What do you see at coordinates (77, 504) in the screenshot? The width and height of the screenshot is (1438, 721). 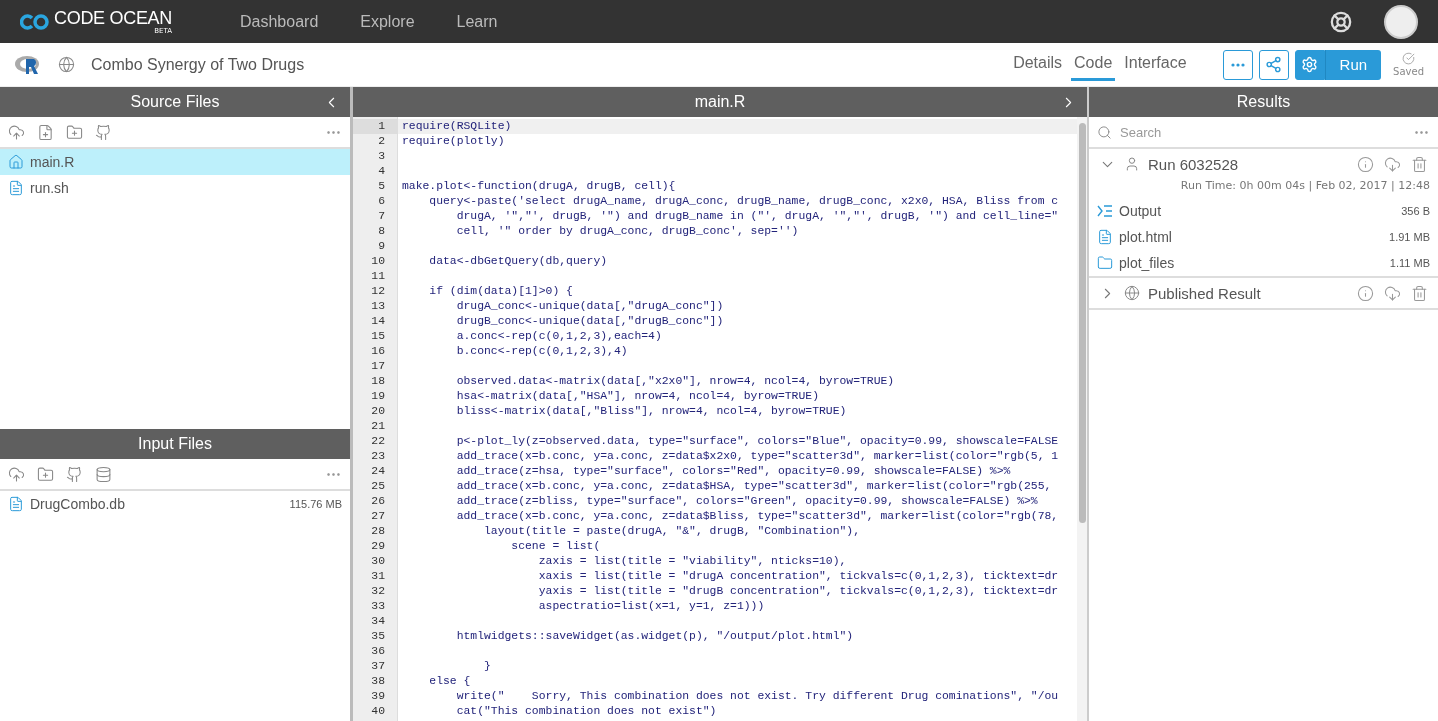 I see `file-name: DrugCombo.db` at bounding box center [77, 504].